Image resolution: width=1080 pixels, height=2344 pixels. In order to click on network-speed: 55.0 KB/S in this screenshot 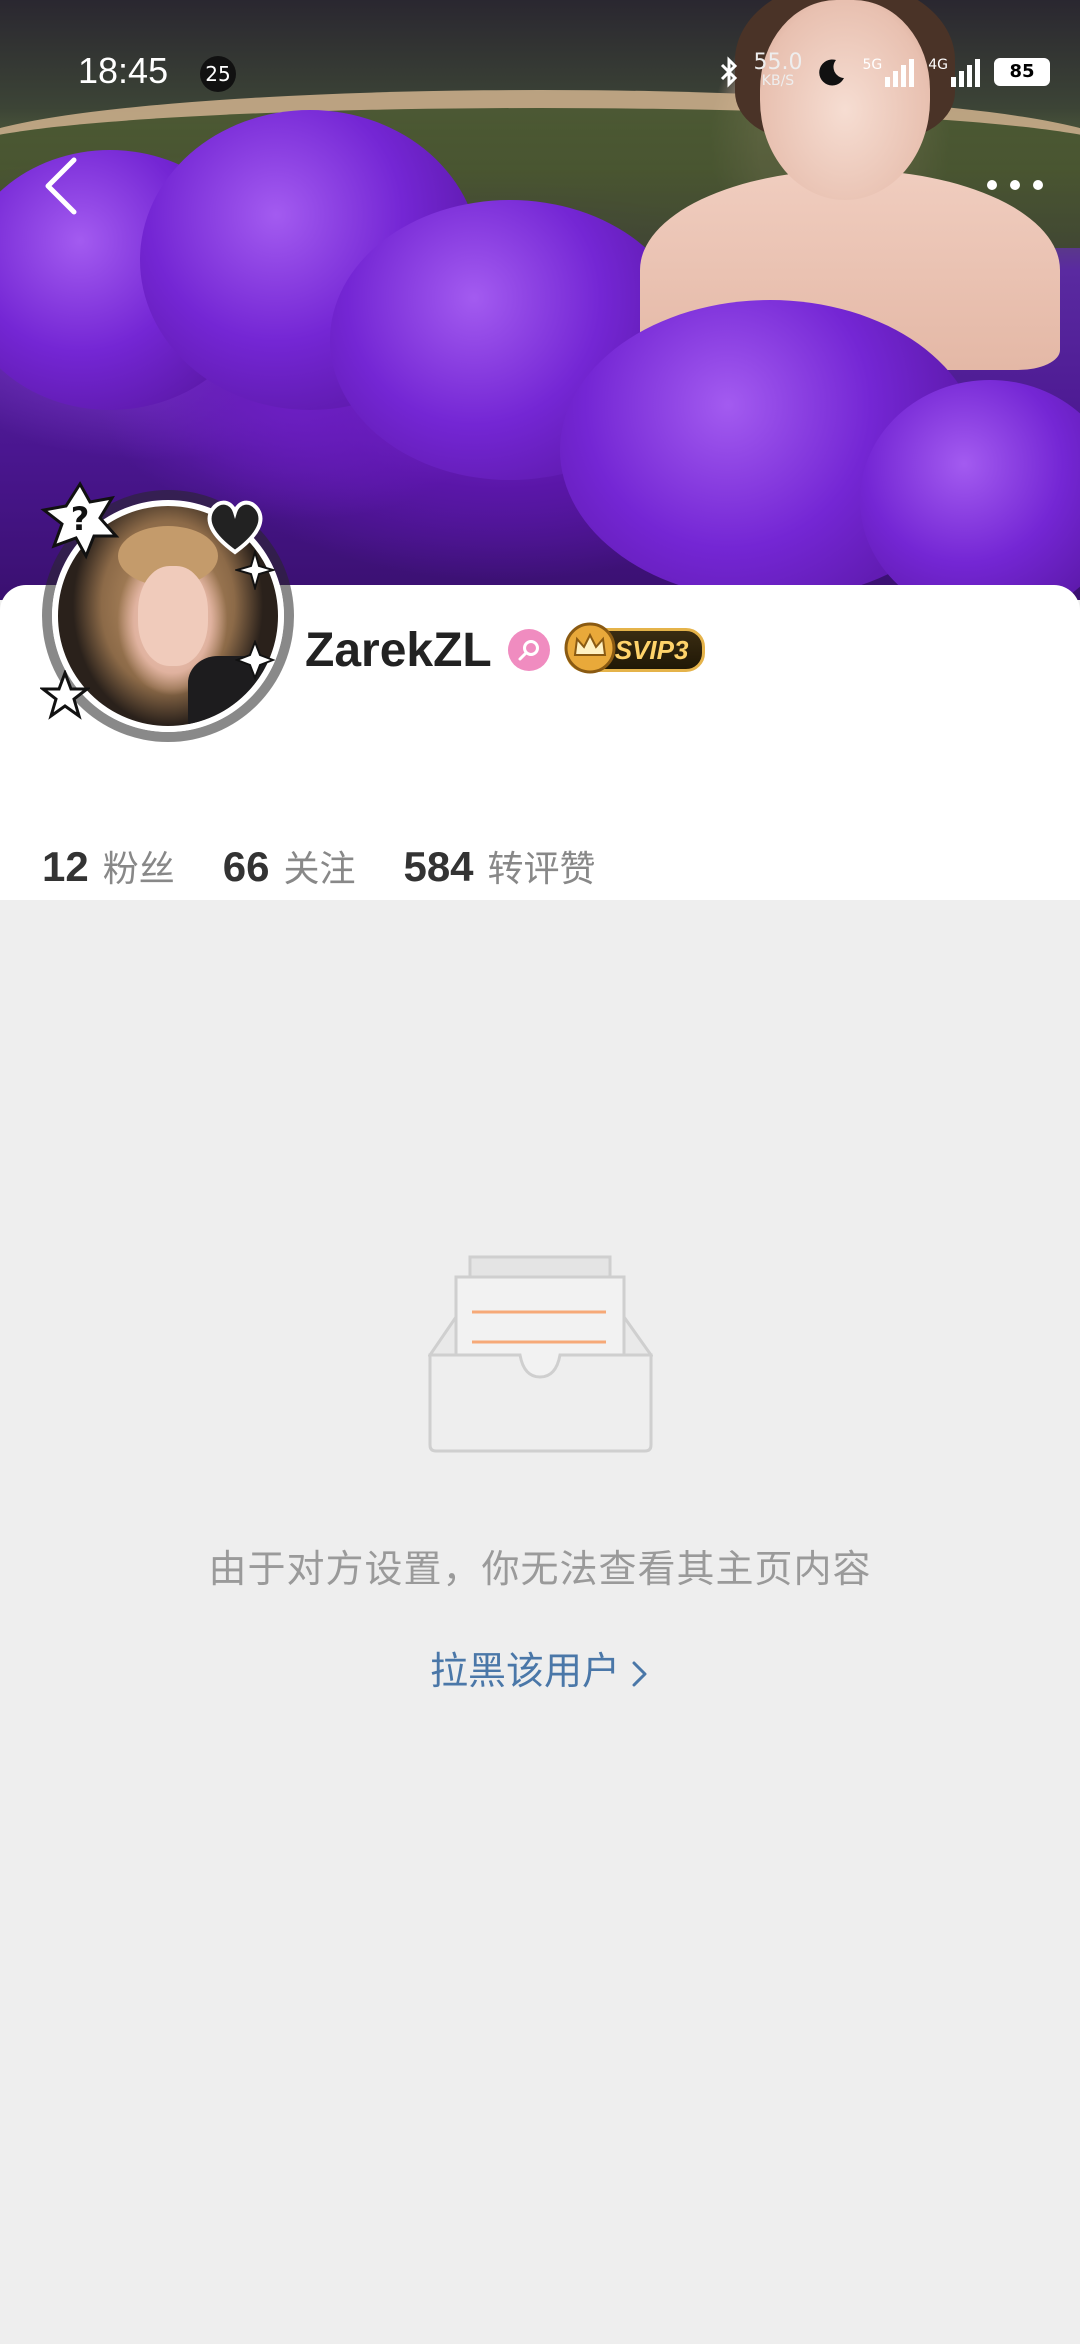, I will do `click(778, 70)`.